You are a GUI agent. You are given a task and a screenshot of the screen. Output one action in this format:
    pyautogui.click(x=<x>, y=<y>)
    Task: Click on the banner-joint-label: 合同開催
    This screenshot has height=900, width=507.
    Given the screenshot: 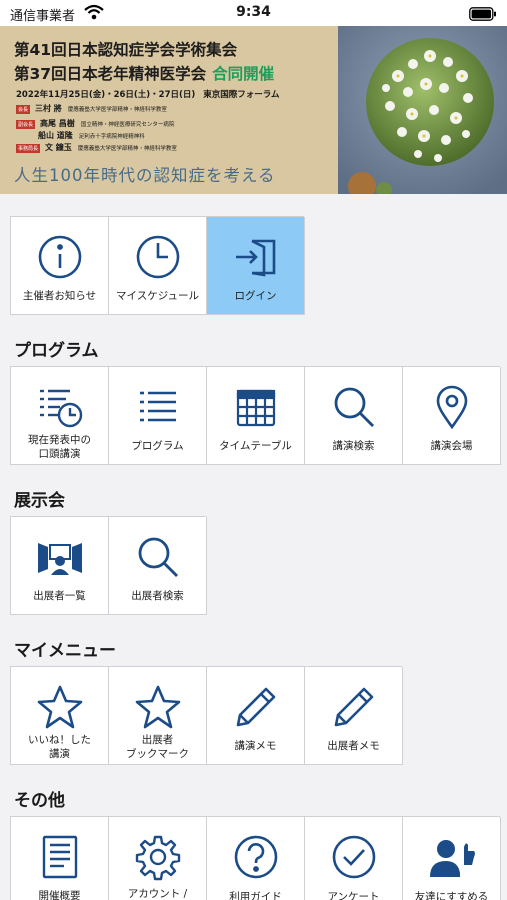 What is the action you would take?
    pyautogui.click(x=243, y=74)
    